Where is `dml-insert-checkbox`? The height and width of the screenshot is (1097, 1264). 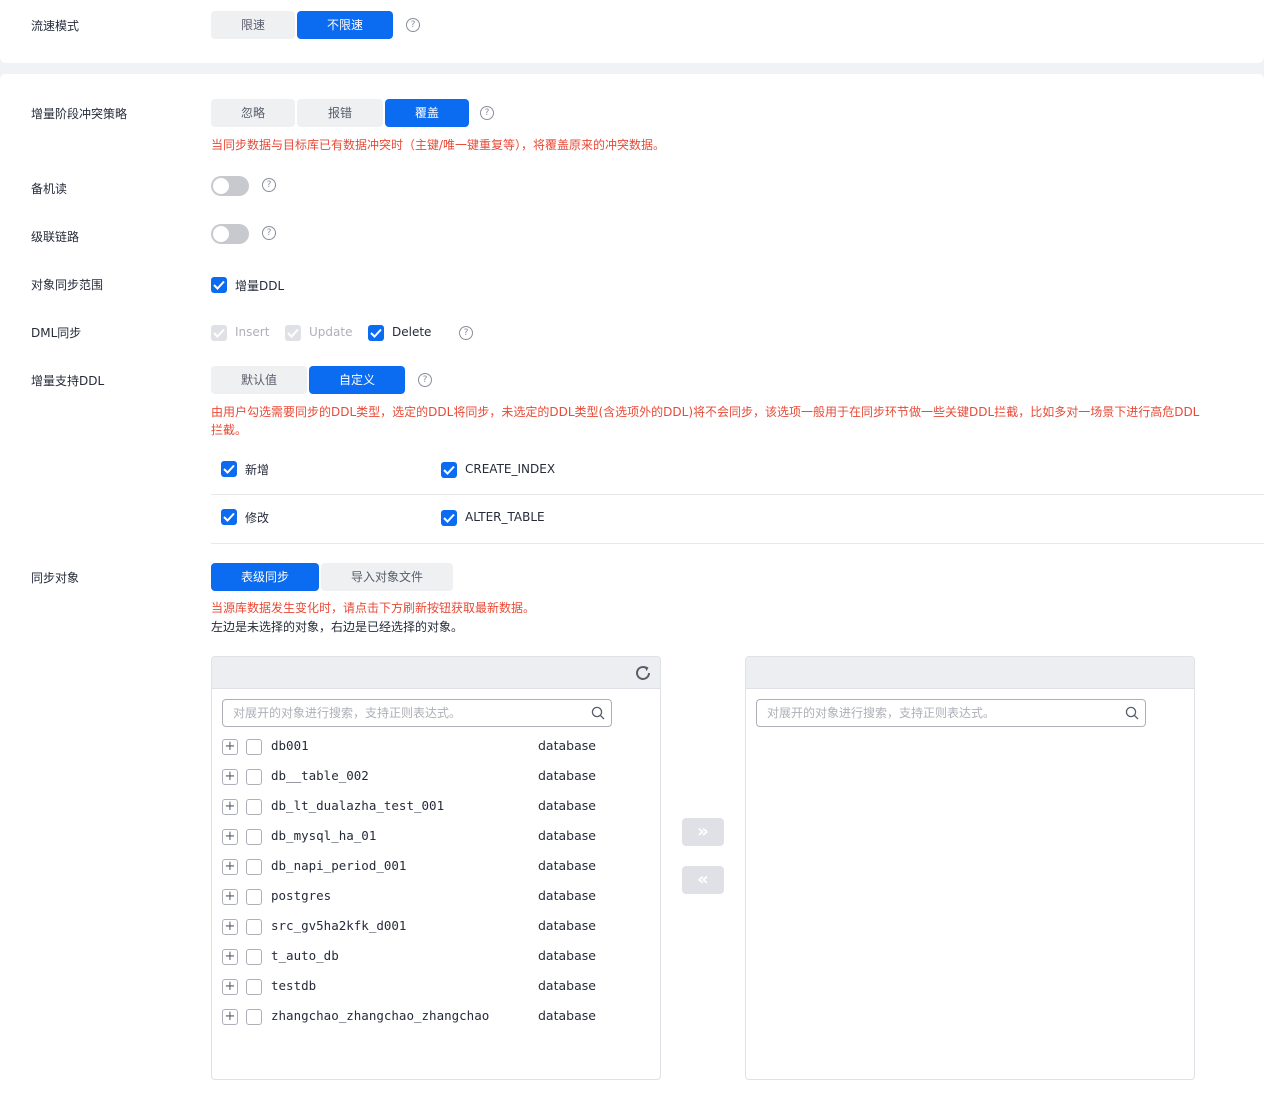 dml-insert-checkbox is located at coordinates (219, 333).